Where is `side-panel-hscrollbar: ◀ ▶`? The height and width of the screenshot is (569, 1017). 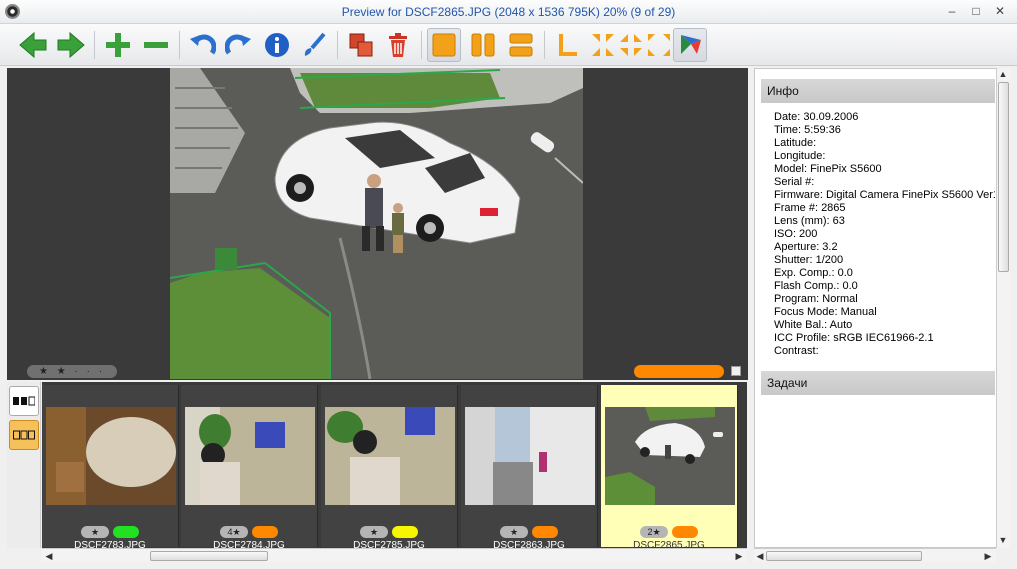 side-panel-hscrollbar: ◀ ▶ is located at coordinates (875, 555).